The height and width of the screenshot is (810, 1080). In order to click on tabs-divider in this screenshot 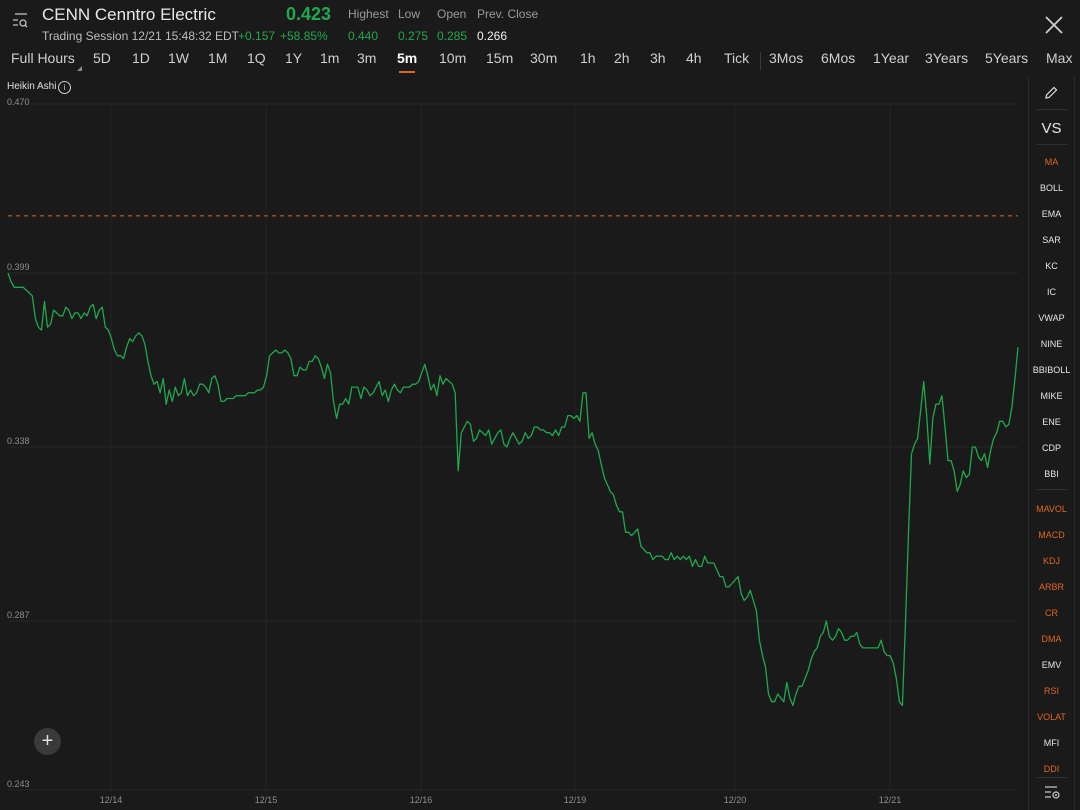, I will do `click(760, 61)`.